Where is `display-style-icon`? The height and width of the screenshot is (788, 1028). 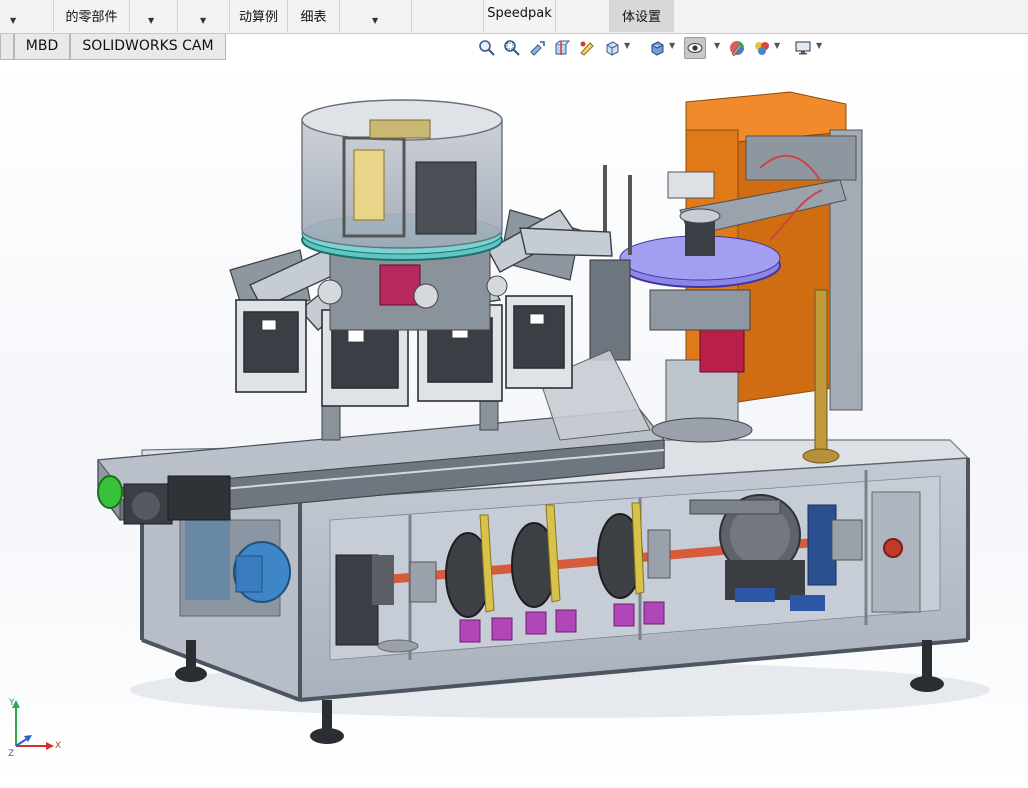
display-style-icon is located at coordinates (657, 48).